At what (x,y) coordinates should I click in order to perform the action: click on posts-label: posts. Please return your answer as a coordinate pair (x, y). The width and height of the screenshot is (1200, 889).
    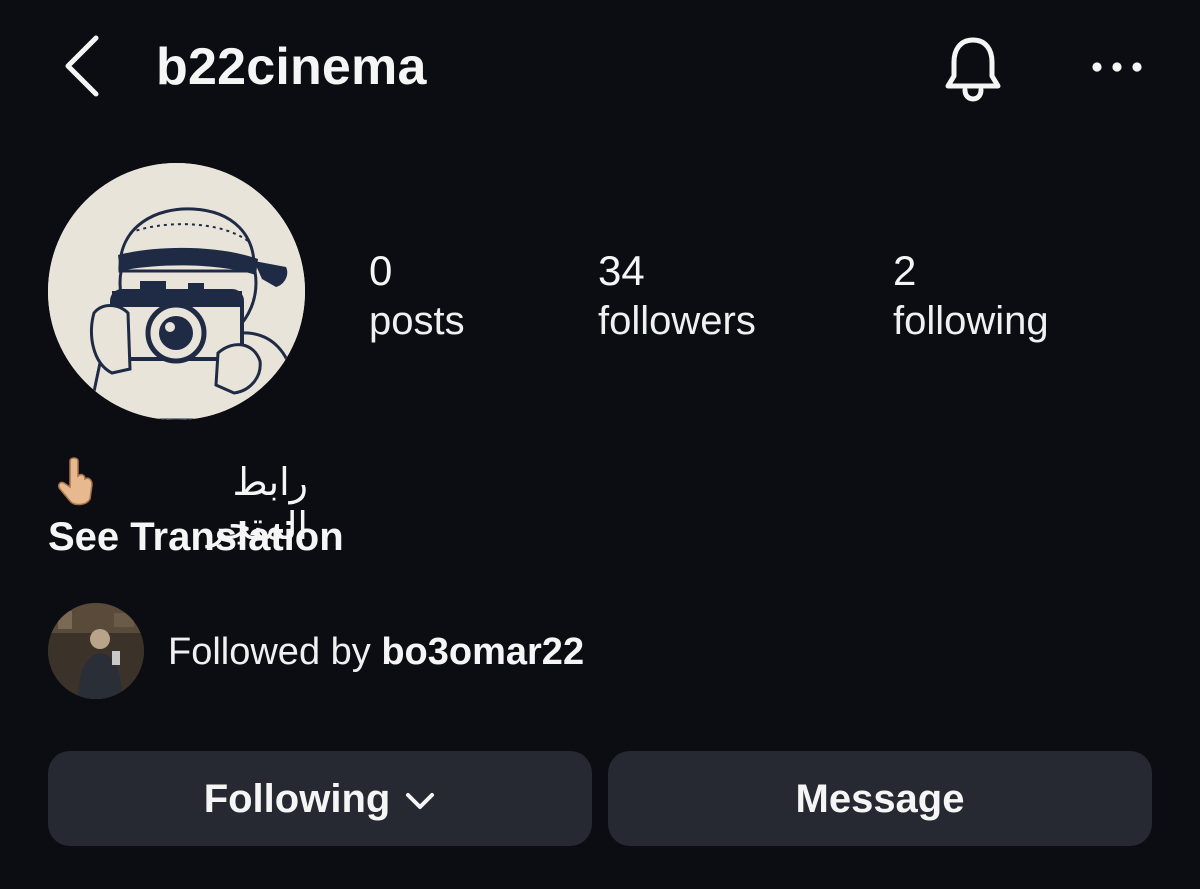
    Looking at the image, I should click on (417, 321).